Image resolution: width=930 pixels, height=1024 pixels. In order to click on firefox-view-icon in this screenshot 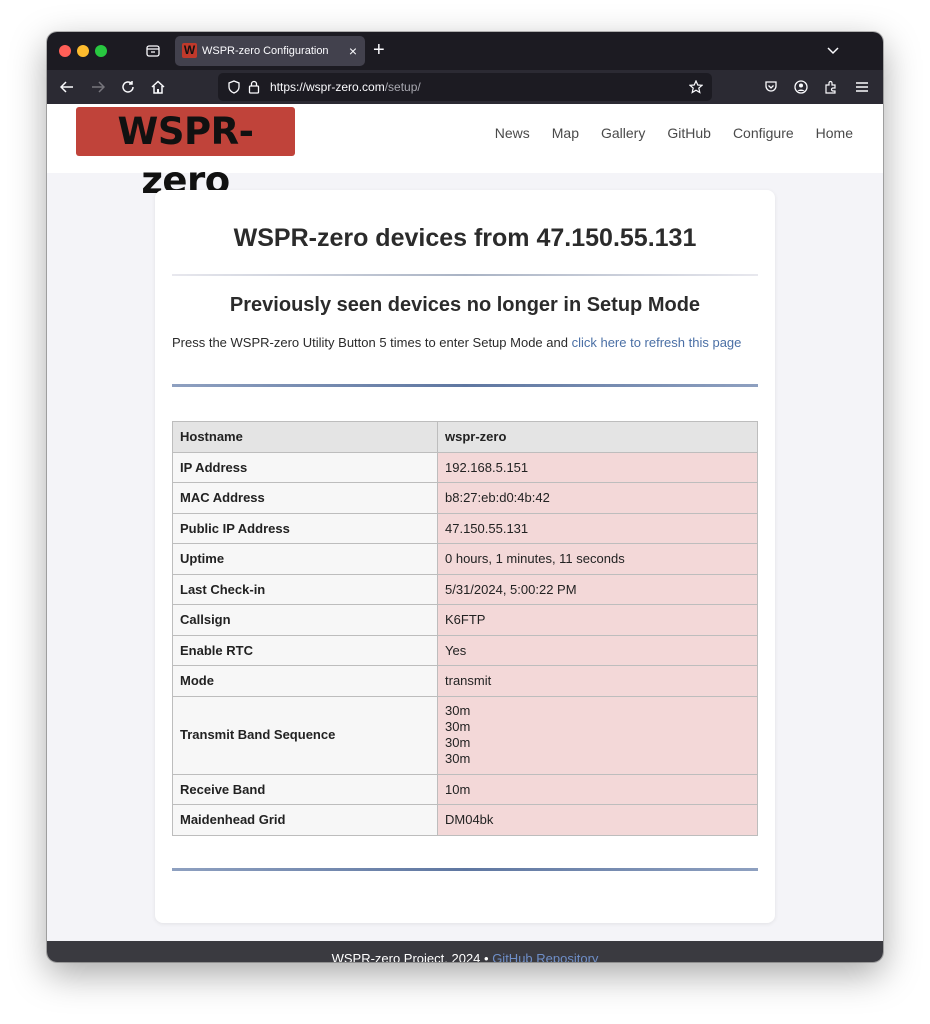, I will do `click(153, 51)`.